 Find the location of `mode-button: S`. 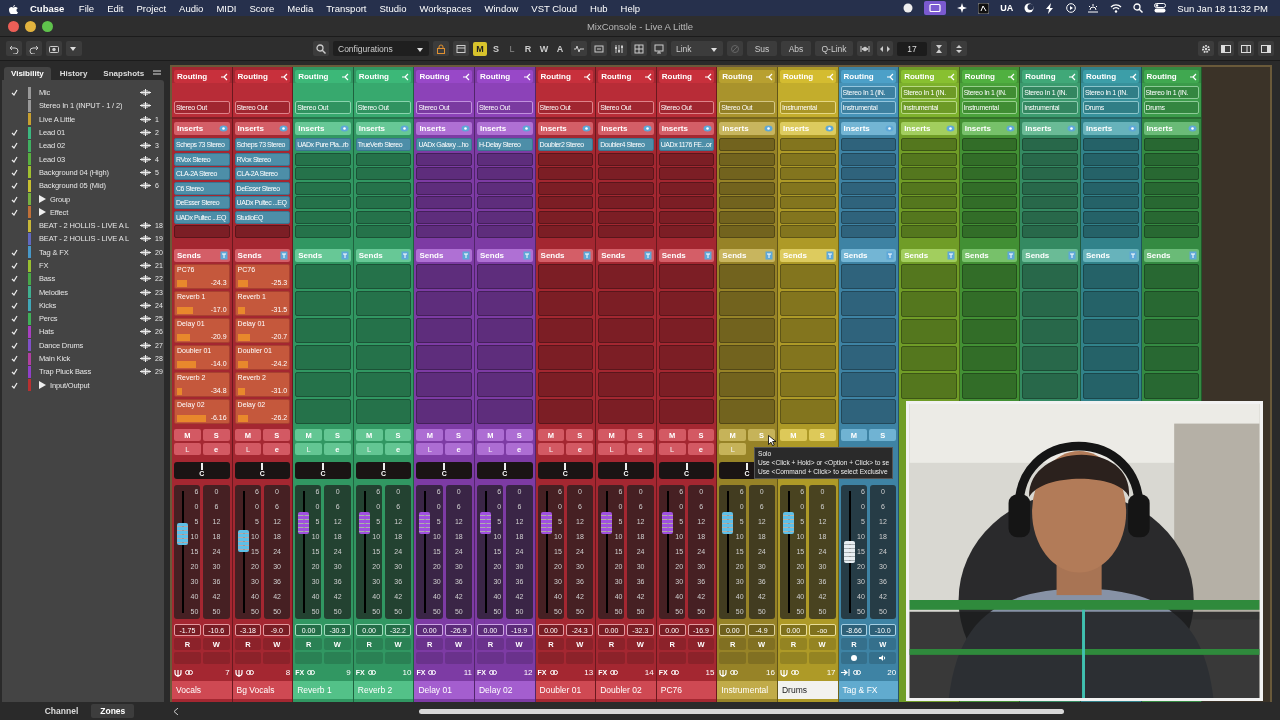

mode-button: S is located at coordinates (496, 48).